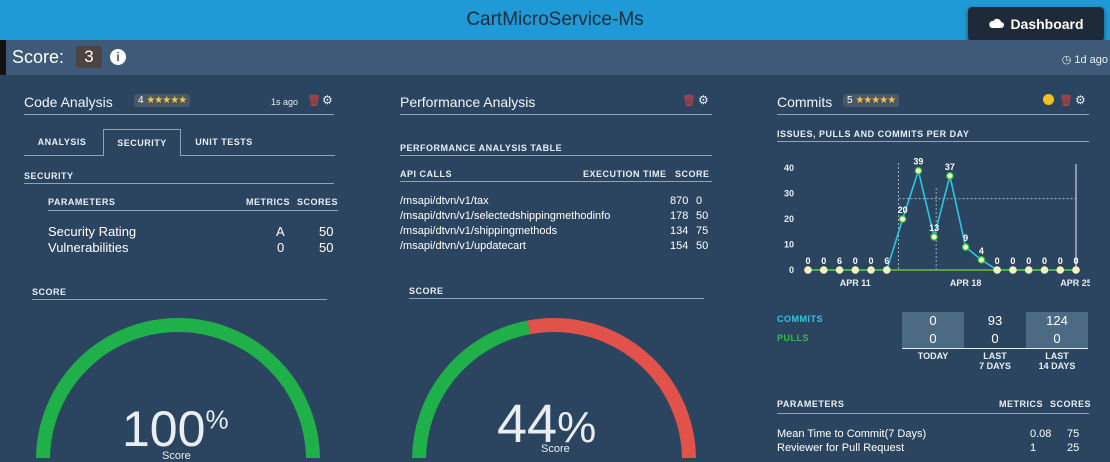  I want to click on commits-params-header: PARAMETERS, so click(811, 404).